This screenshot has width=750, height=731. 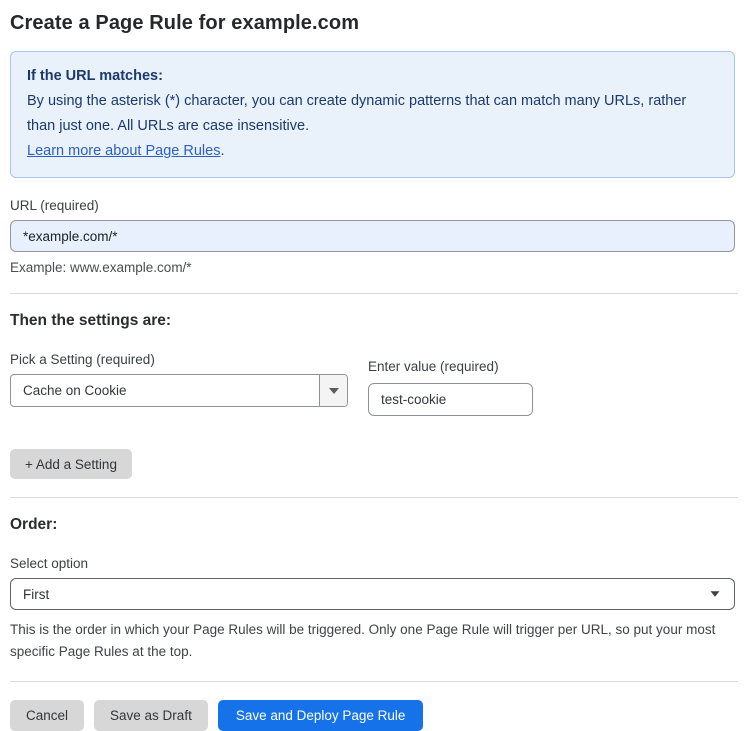 I want to click on url-input, so click(x=372, y=236).